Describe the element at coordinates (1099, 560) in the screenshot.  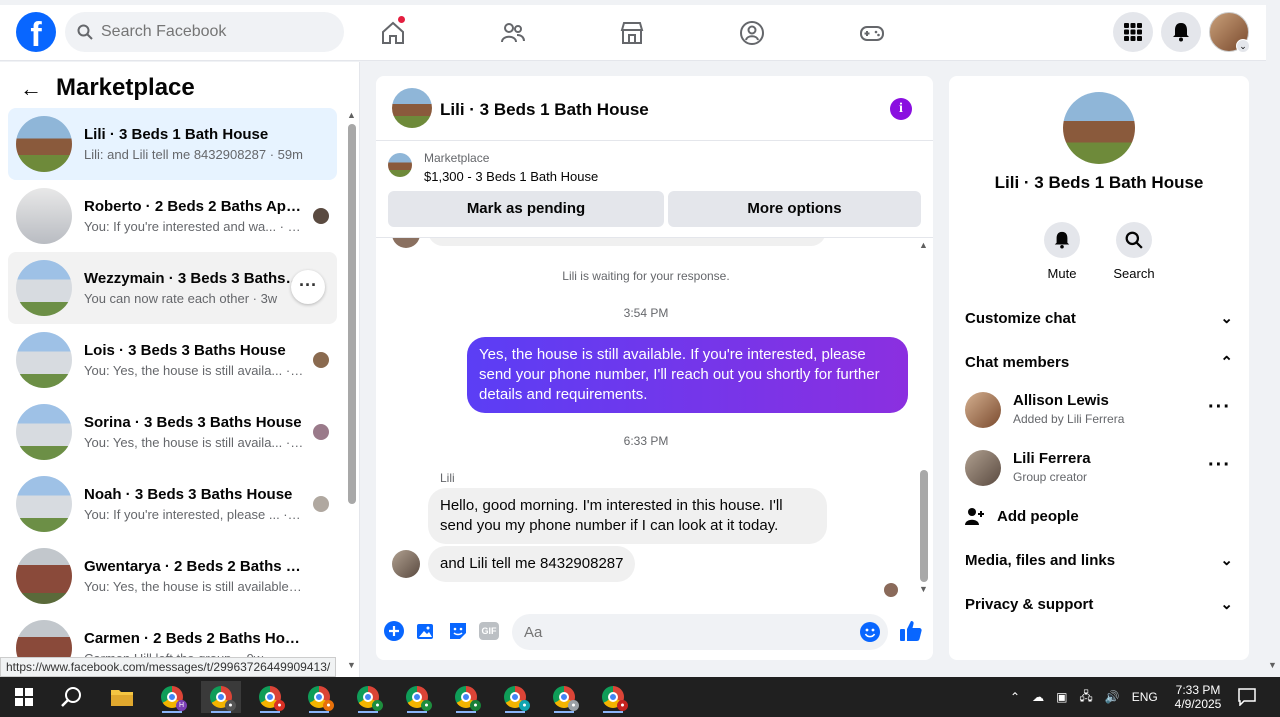
I see `media-files-section: Media, files and links ⌄` at that location.